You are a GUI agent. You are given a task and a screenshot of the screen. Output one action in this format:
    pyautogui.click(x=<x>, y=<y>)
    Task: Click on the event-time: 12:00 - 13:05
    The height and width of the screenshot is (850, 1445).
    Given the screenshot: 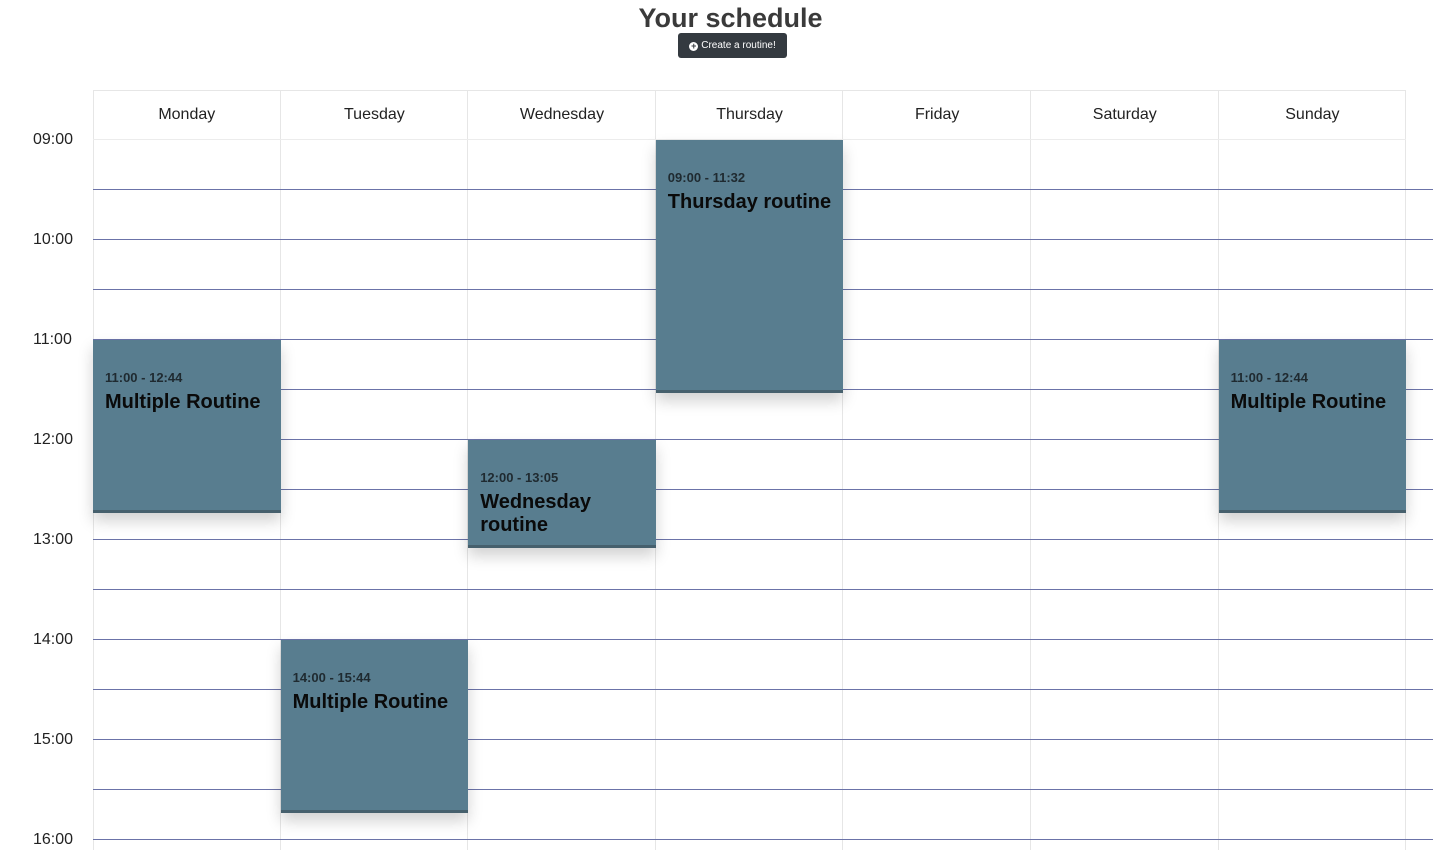 What is the action you would take?
    pyautogui.click(x=519, y=477)
    